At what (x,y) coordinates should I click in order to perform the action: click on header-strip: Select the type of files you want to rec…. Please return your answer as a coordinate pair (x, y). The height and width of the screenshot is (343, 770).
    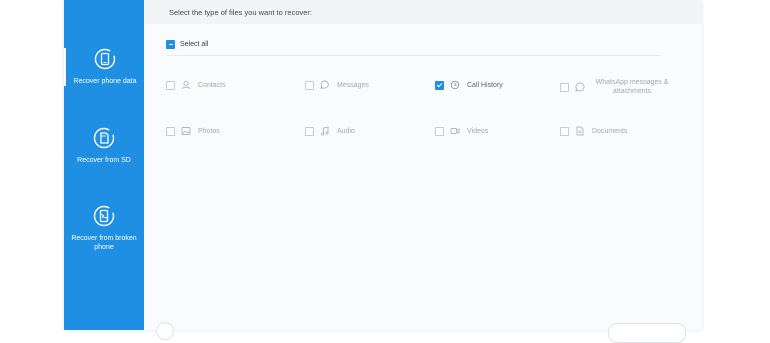
    Looking at the image, I should click on (423, 12).